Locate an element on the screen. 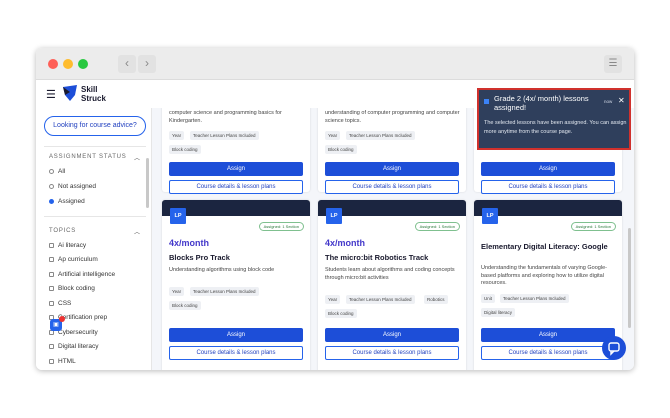 Image resolution: width=670 pixels, height=418 pixels. chat-bubble-icon is located at coordinates (614, 349).